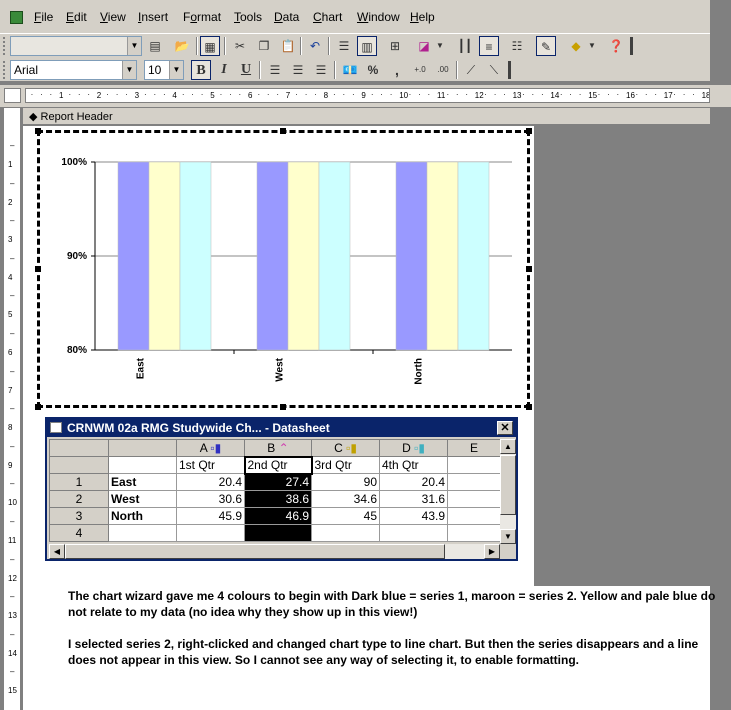 This screenshot has height=710, width=731. What do you see at coordinates (345, 516) in the screenshot?
I see `value-cell: 45` at bounding box center [345, 516].